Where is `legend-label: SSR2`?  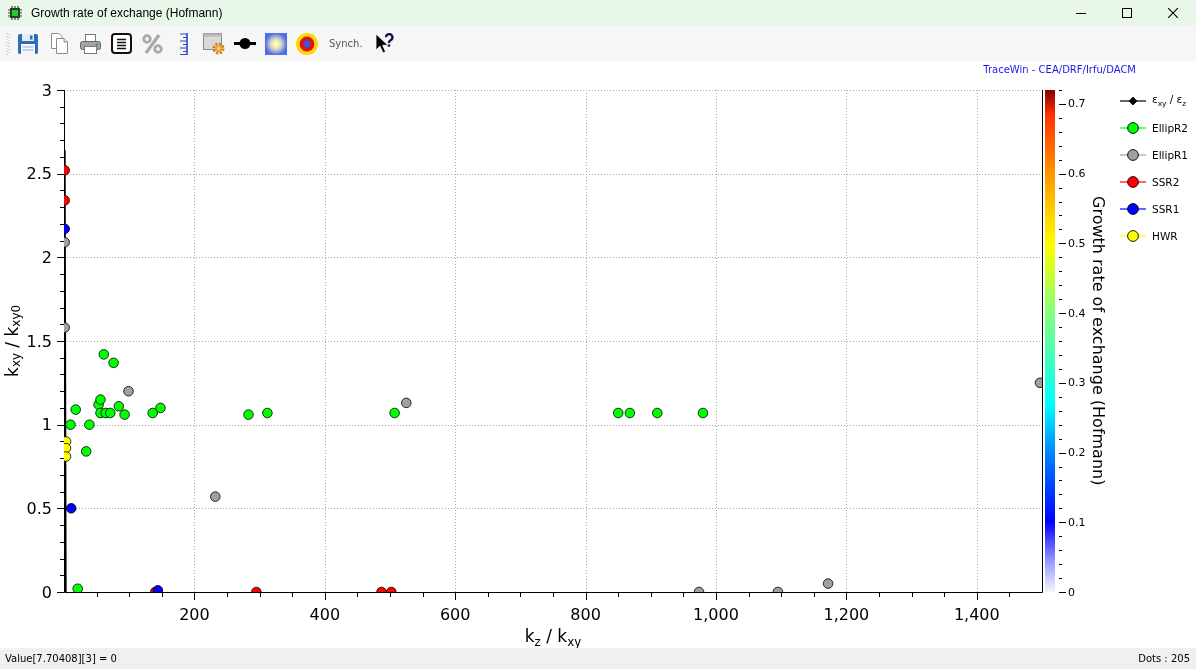 legend-label: SSR2 is located at coordinates (1166, 181).